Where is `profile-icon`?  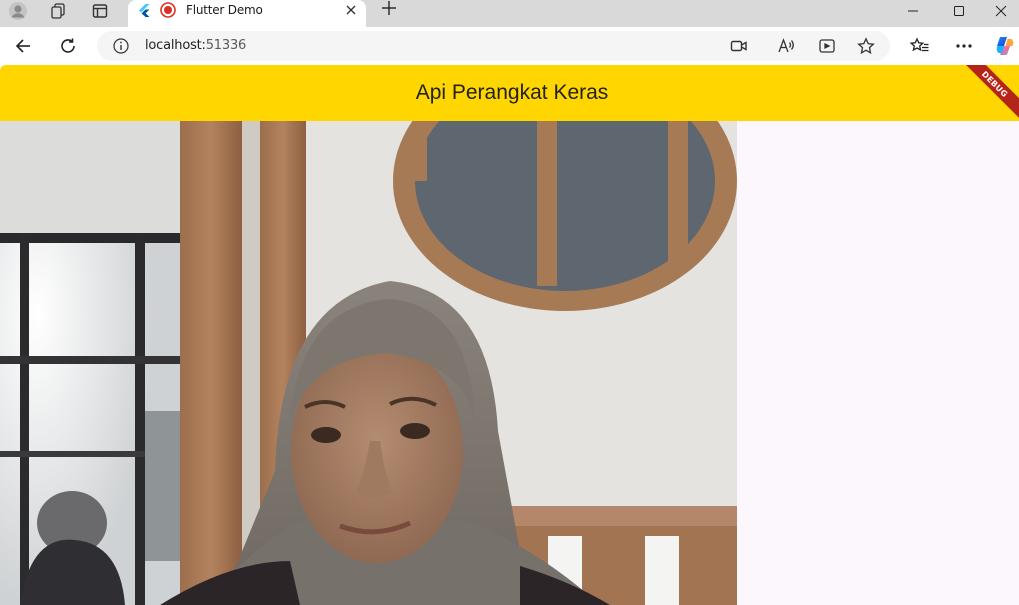 profile-icon is located at coordinates (18, 11).